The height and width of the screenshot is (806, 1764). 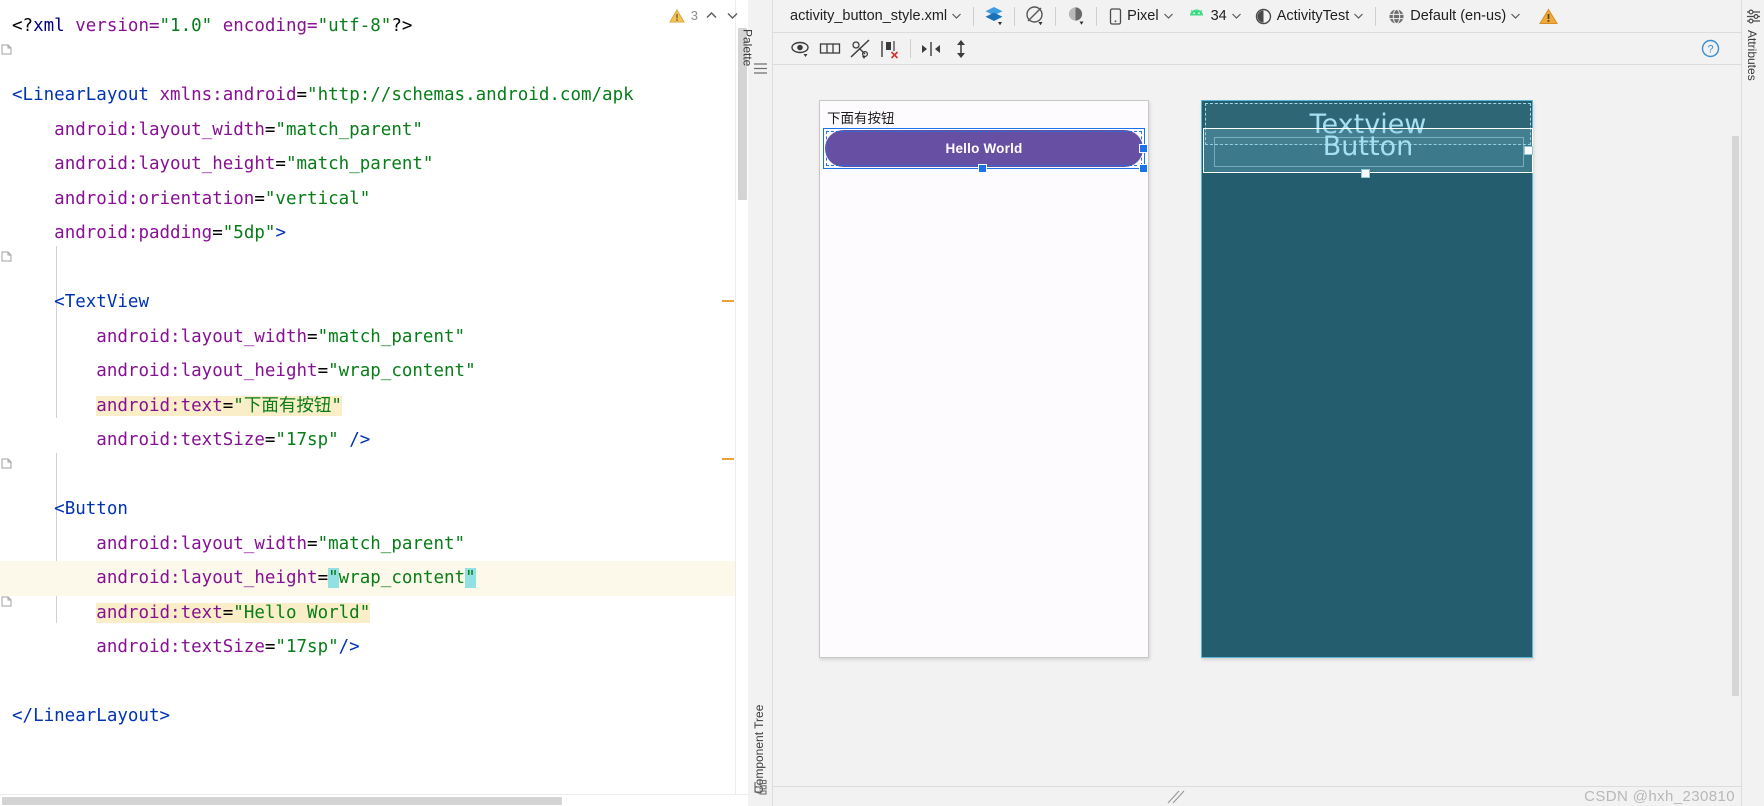 I want to click on locale-selector: Default (en-us), so click(x=1454, y=16).